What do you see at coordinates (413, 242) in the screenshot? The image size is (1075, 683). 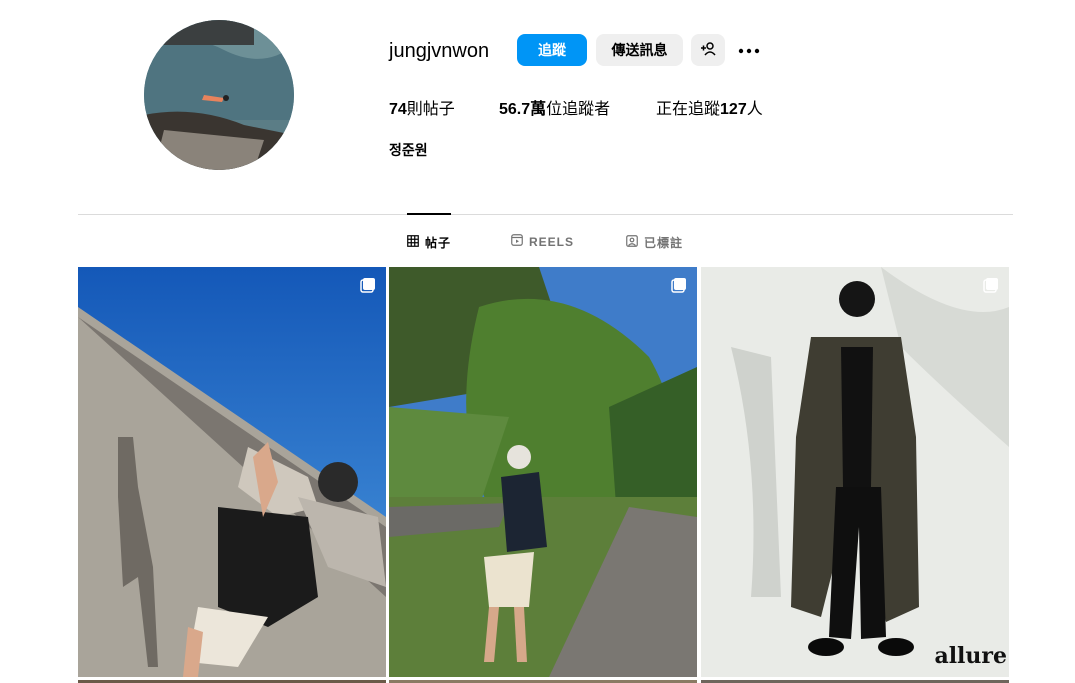 I see `grid-icon` at bounding box center [413, 242].